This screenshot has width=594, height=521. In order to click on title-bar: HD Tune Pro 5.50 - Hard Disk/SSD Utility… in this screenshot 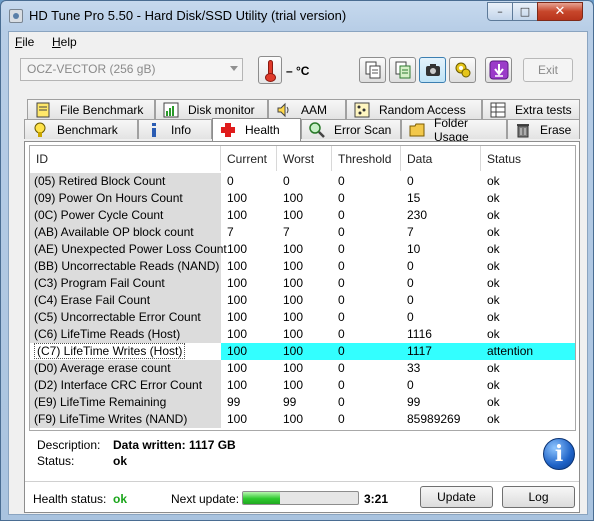, I will do `click(297, 16)`.